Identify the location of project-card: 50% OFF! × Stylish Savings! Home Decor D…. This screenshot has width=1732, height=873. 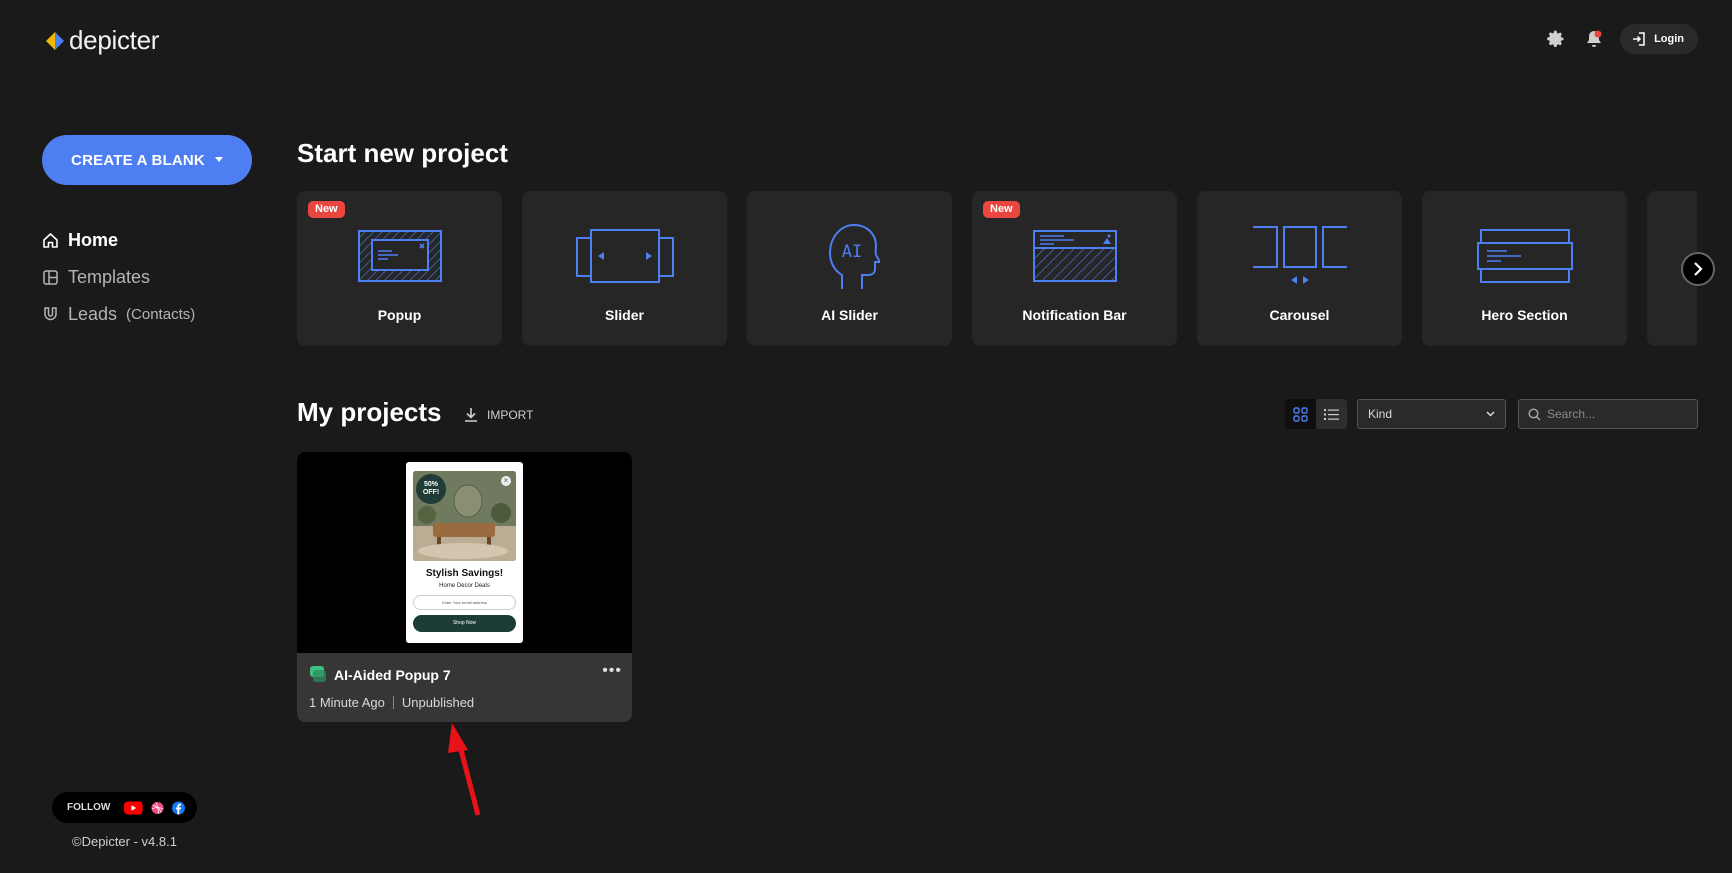
(464, 587).